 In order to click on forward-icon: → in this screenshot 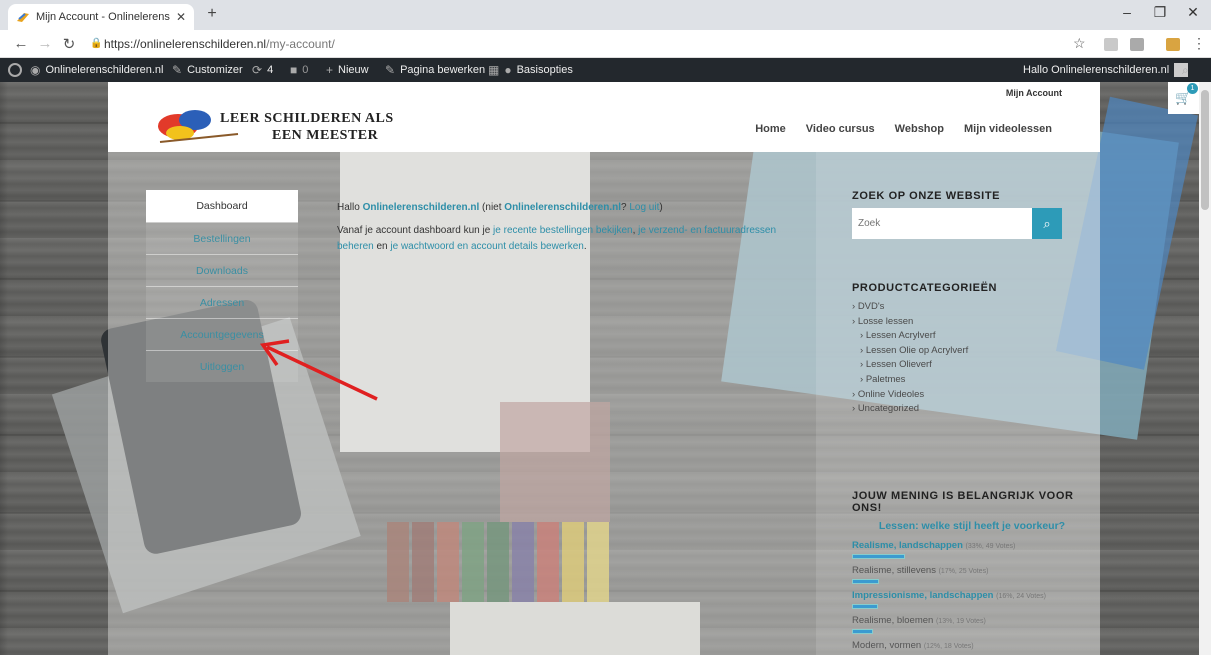, I will do `click(45, 43)`.